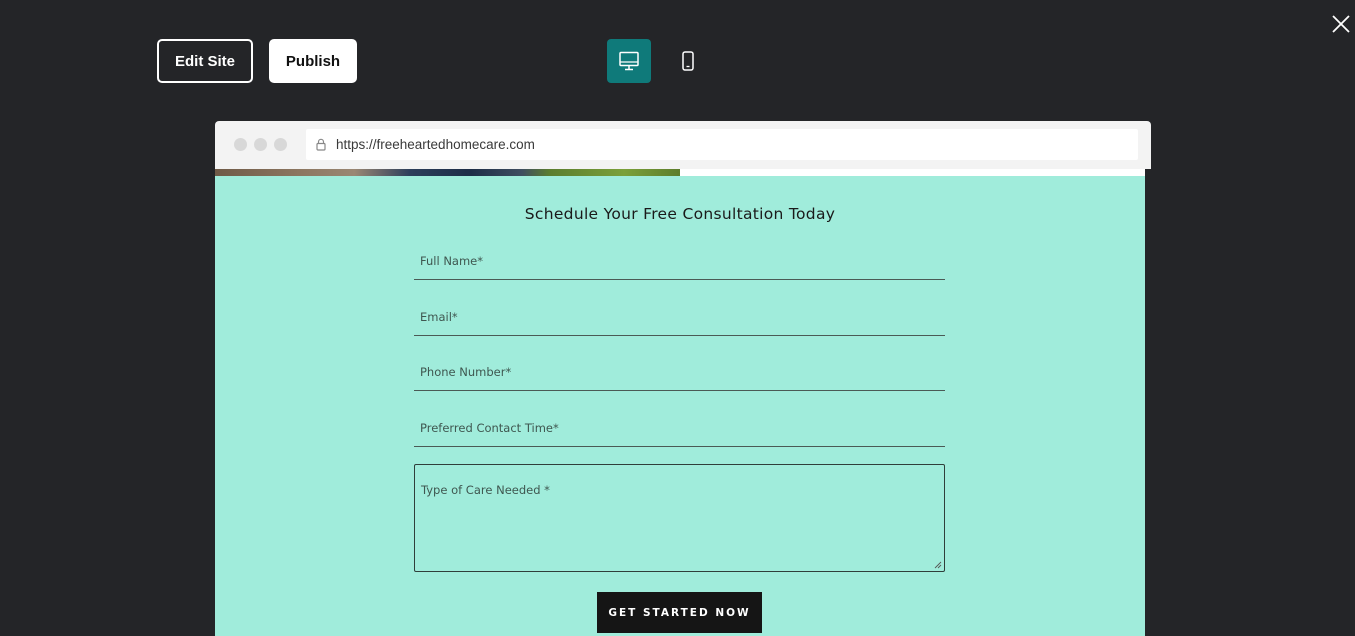  I want to click on get-started-button: GET STARTED NOW, so click(679, 612).